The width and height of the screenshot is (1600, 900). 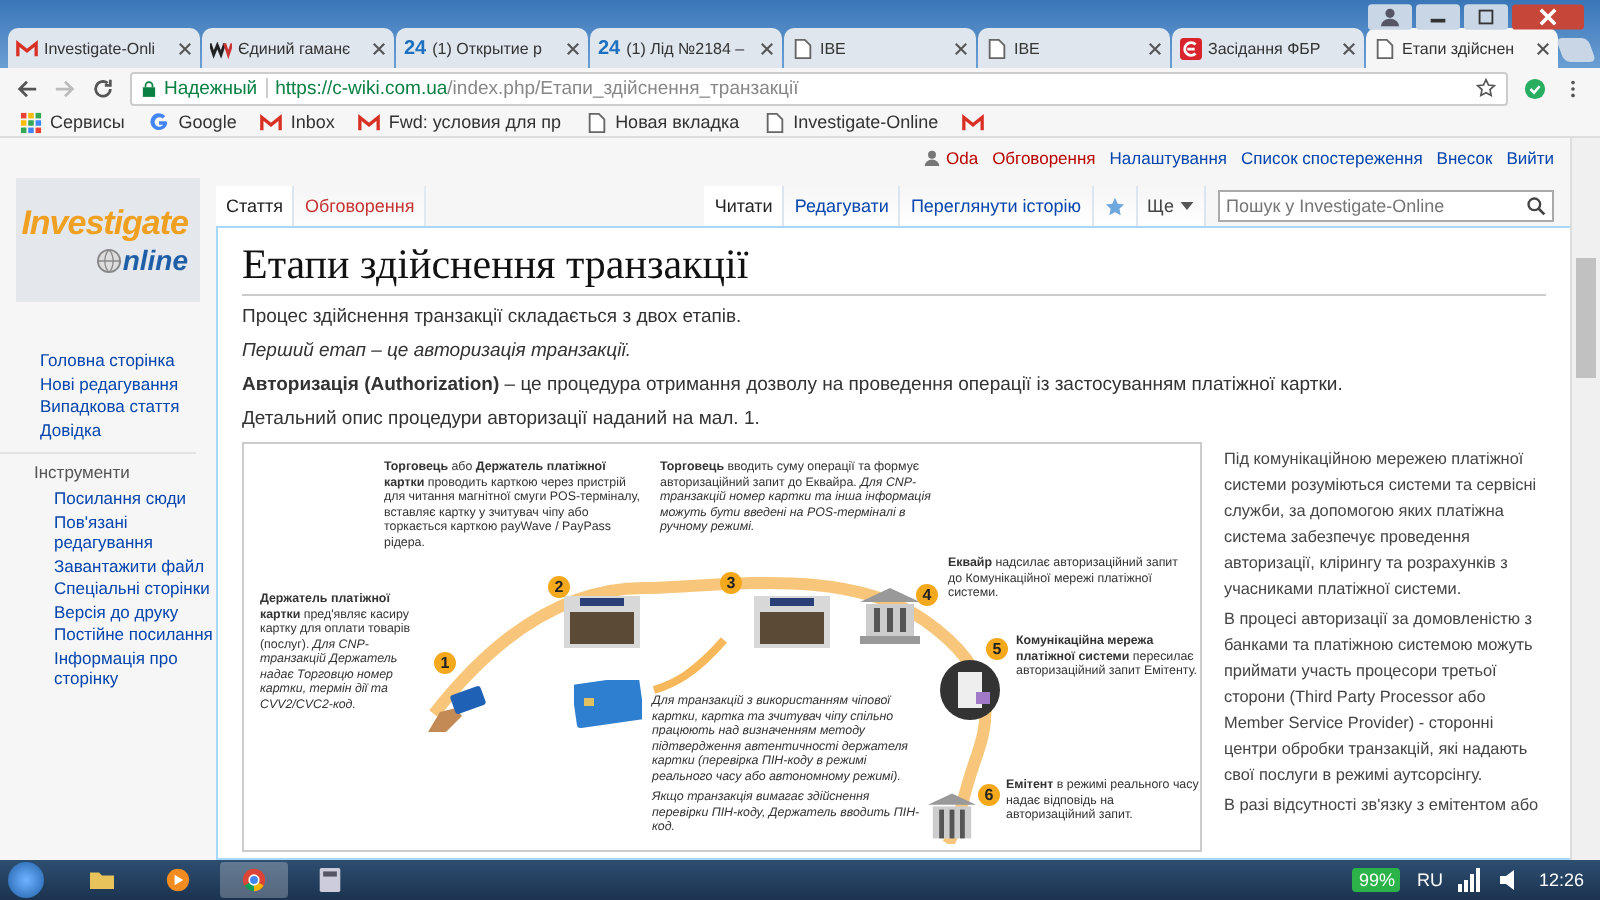 I want to click on personal-link: Внесок, so click(x=1464, y=158).